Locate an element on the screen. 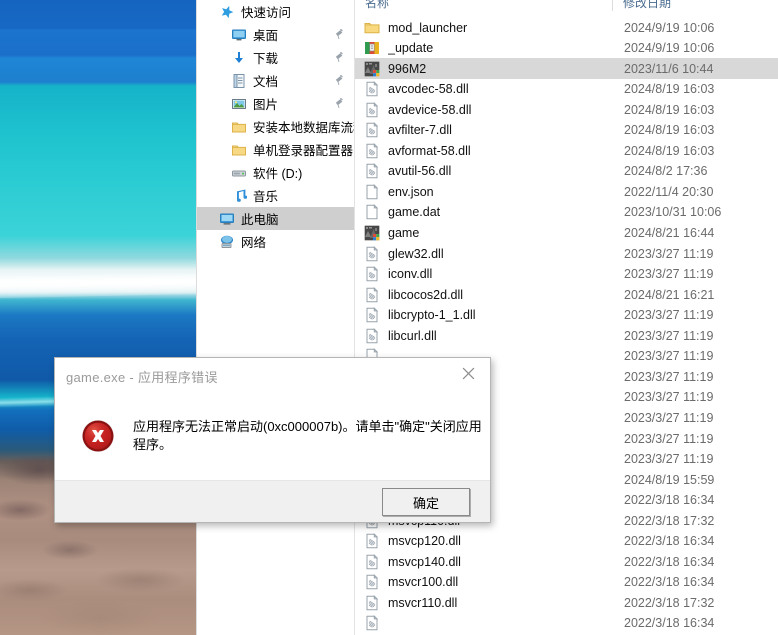  table-row: 996M2 2023/11/6 10:44 is located at coordinates (566, 69).